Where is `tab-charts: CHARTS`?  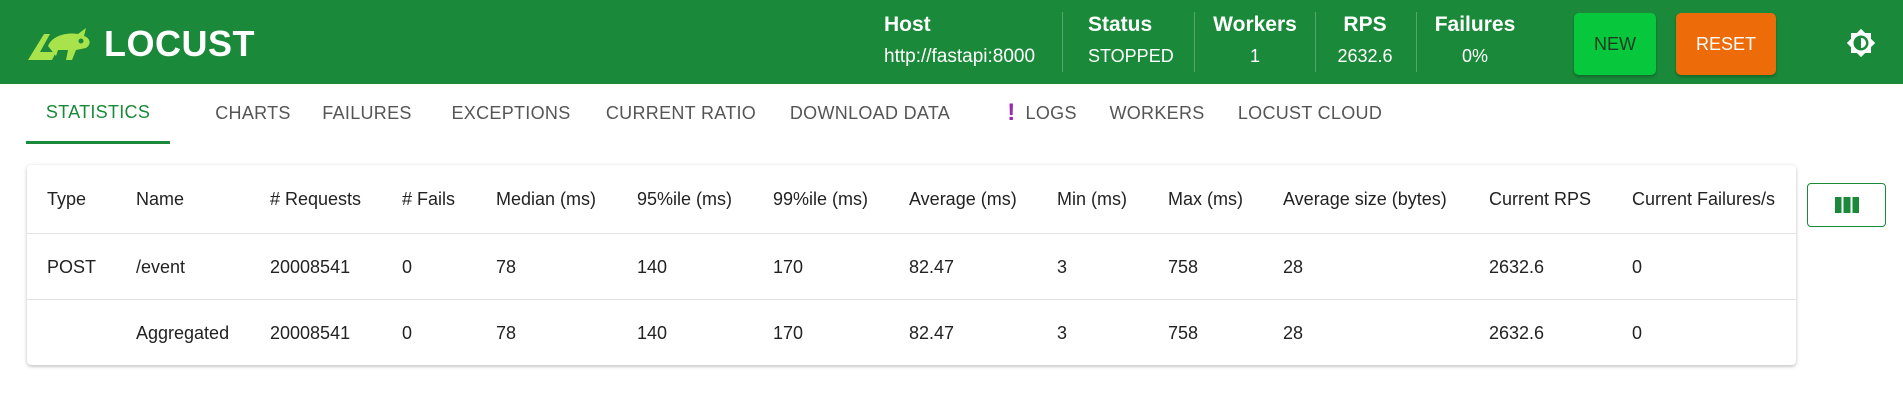 tab-charts: CHARTS is located at coordinates (253, 113).